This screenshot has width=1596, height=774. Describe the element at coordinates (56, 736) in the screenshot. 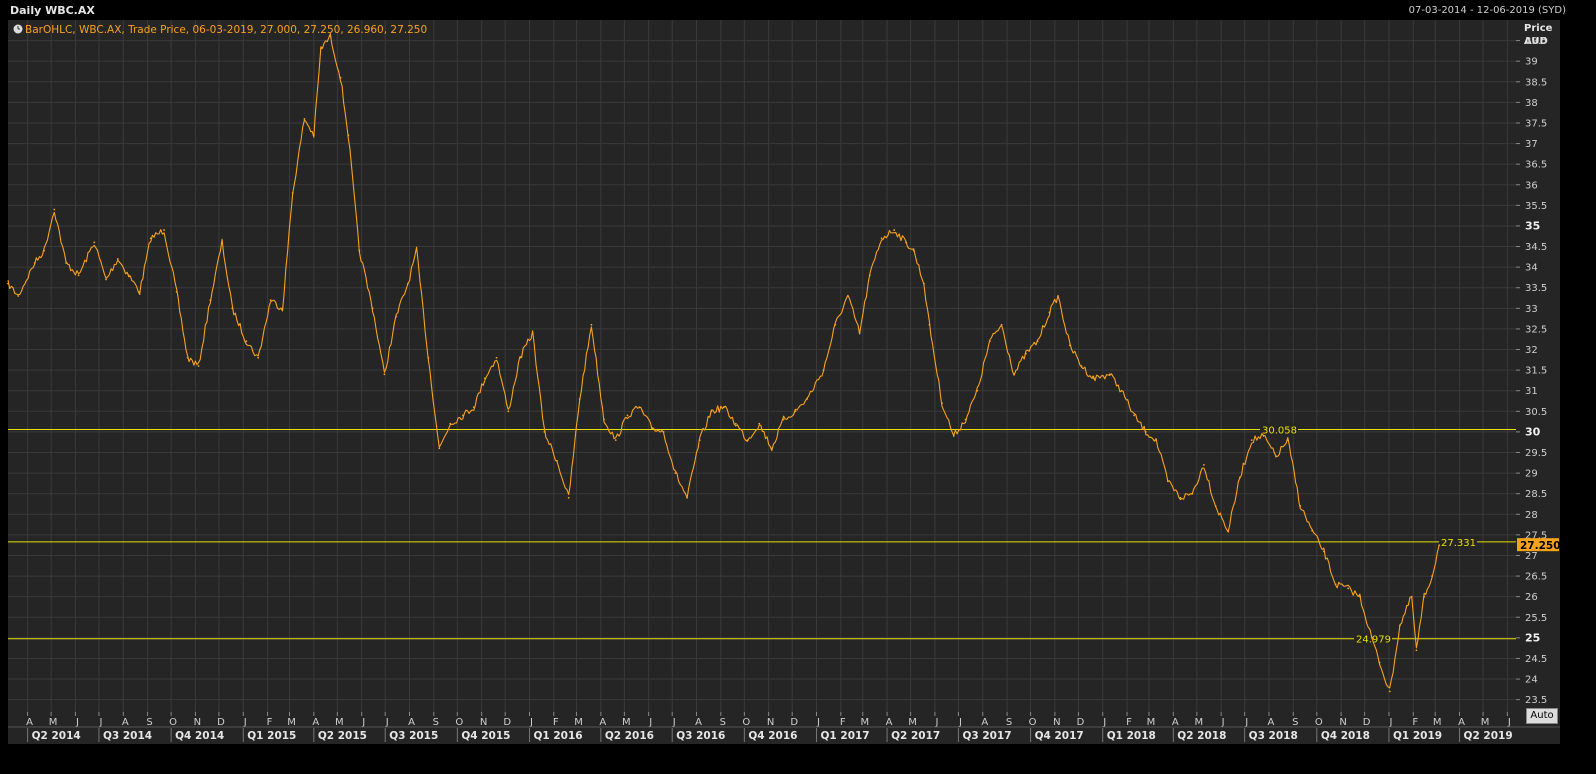

I see `x-quarter-label: Q2 2014` at that location.